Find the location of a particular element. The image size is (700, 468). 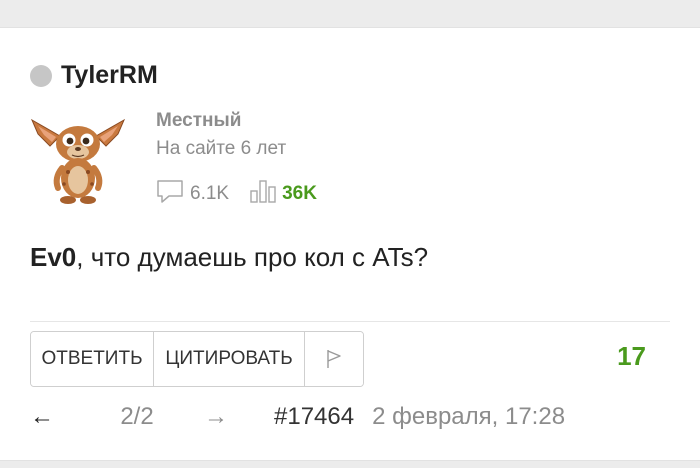

post-score: 17 is located at coordinates (631, 356).